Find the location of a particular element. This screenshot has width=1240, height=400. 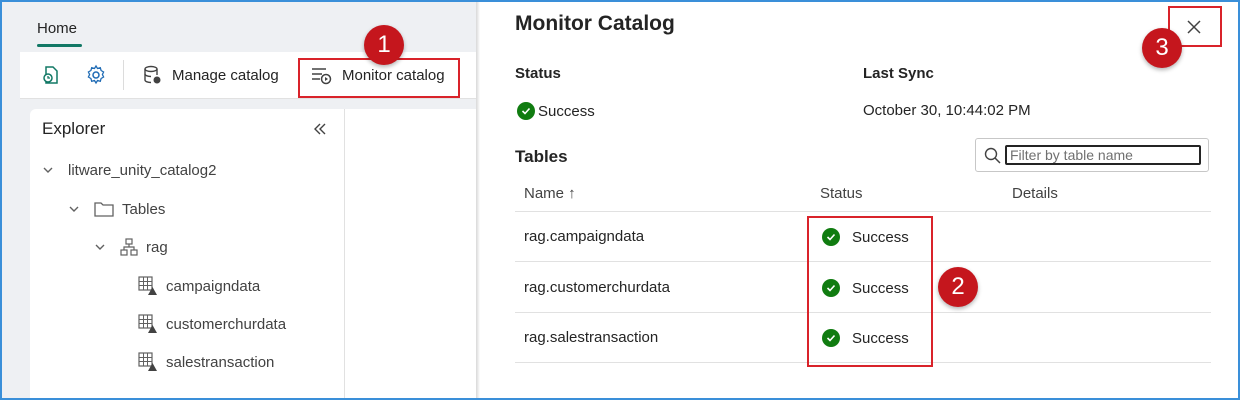

check-circle-icon is located at coordinates (526, 111).